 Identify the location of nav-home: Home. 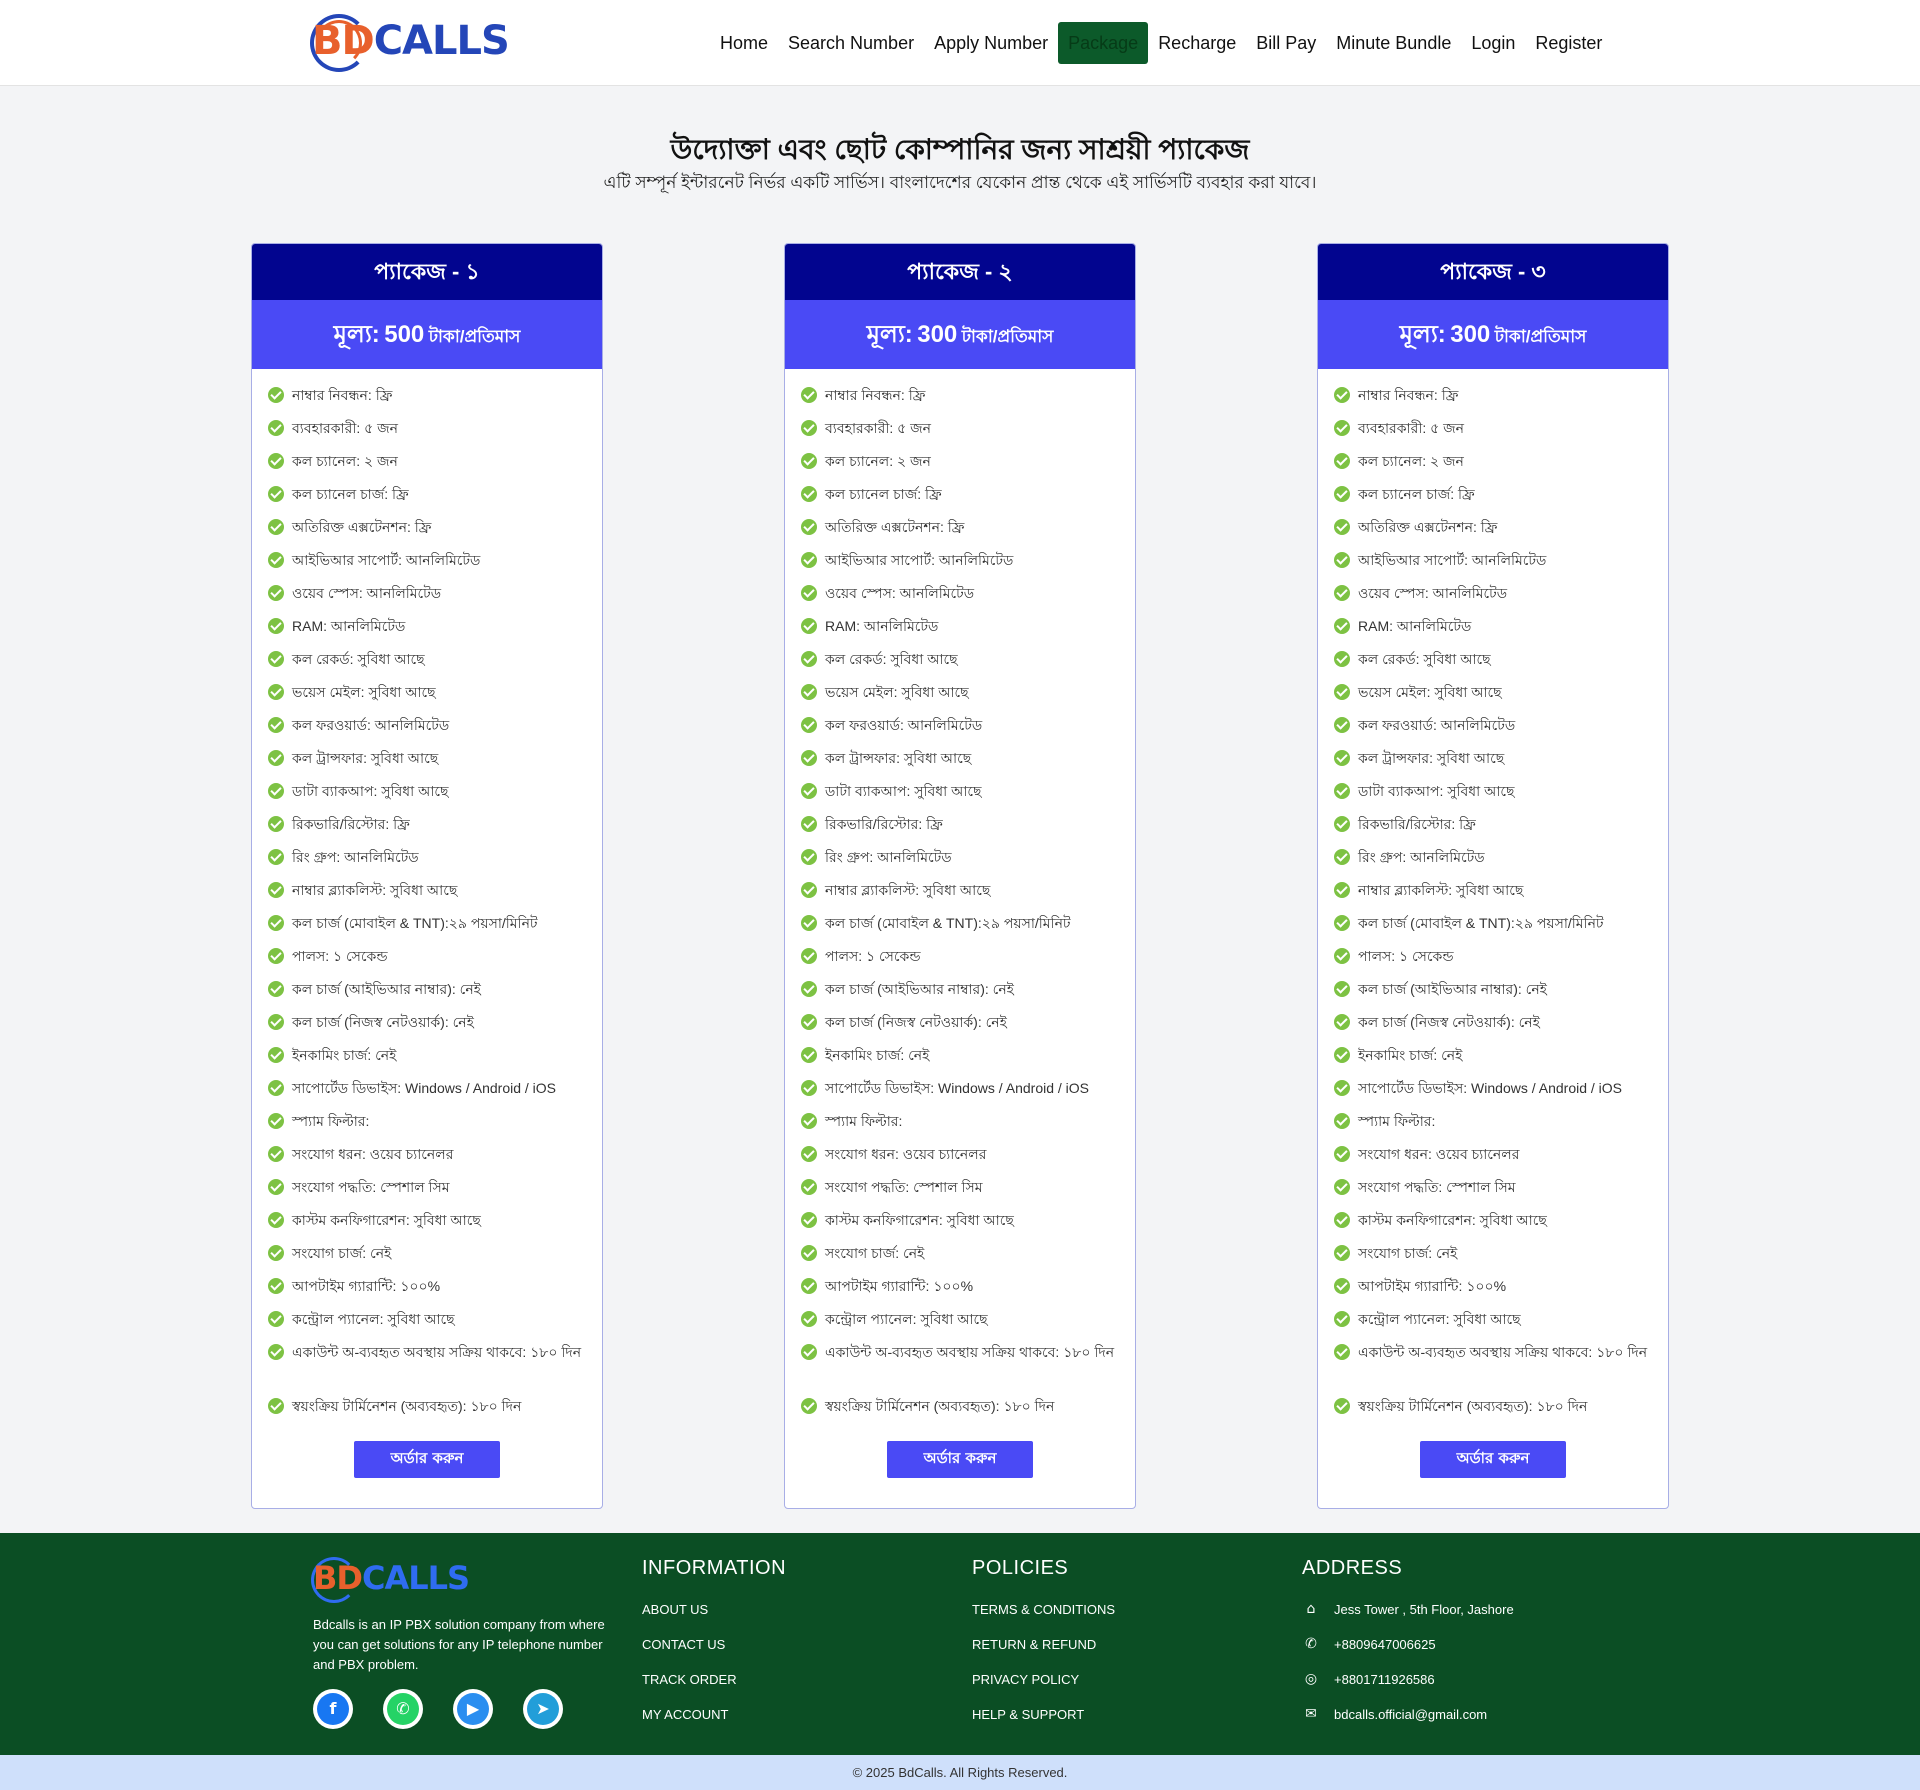
(744, 43).